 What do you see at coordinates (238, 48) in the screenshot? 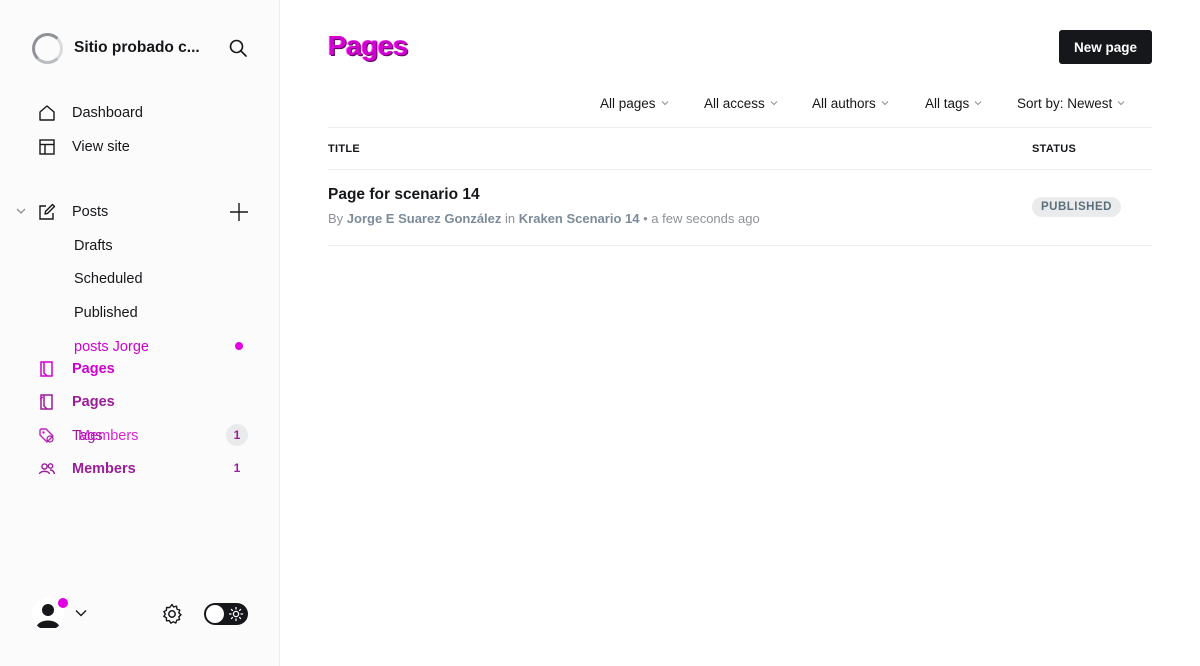
I see `search-icon` at bounding box center [238, 48].